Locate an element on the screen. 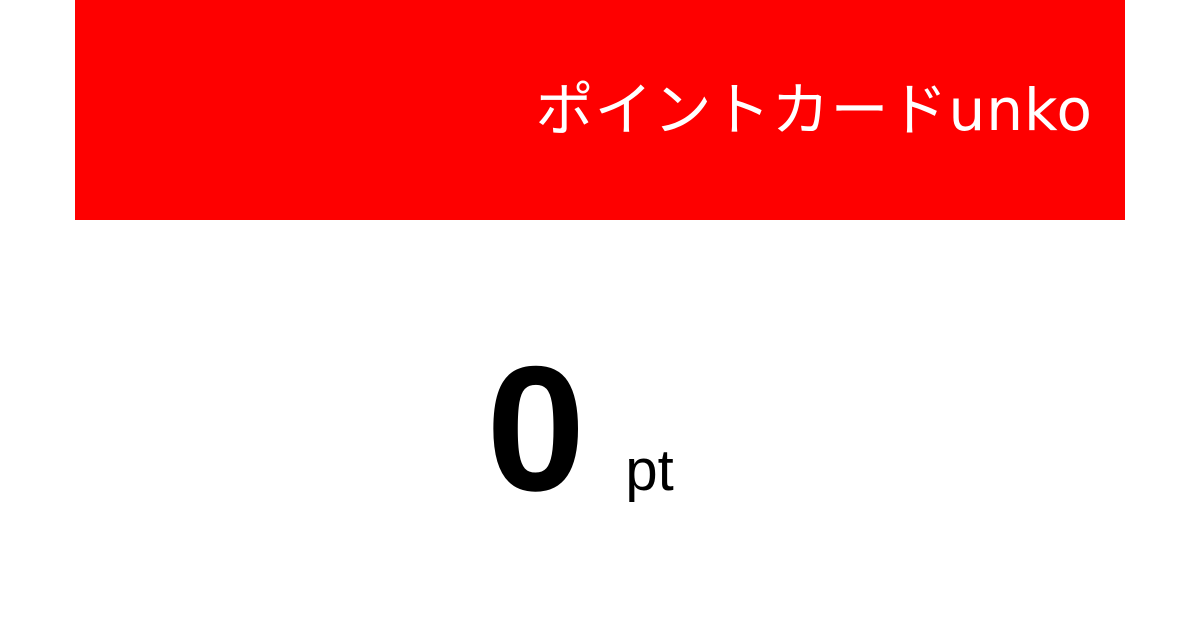 This screenshot has height=630, width=1200. points-unit: pt is located at coordinates (649, 470).